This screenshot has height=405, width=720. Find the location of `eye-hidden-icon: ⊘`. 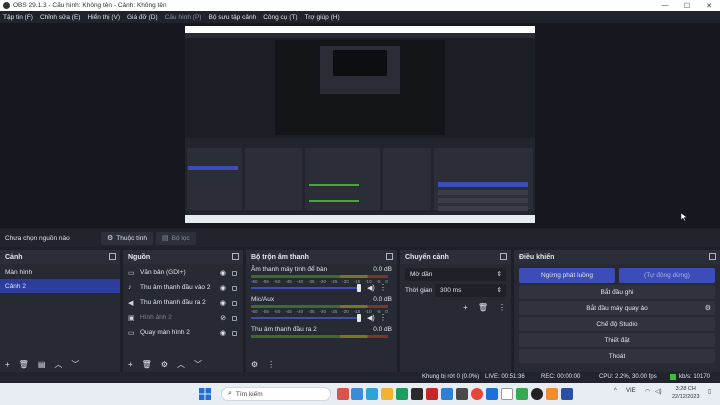

eye-hidden-icon: ⊘ is located at coordinates (223, 318).